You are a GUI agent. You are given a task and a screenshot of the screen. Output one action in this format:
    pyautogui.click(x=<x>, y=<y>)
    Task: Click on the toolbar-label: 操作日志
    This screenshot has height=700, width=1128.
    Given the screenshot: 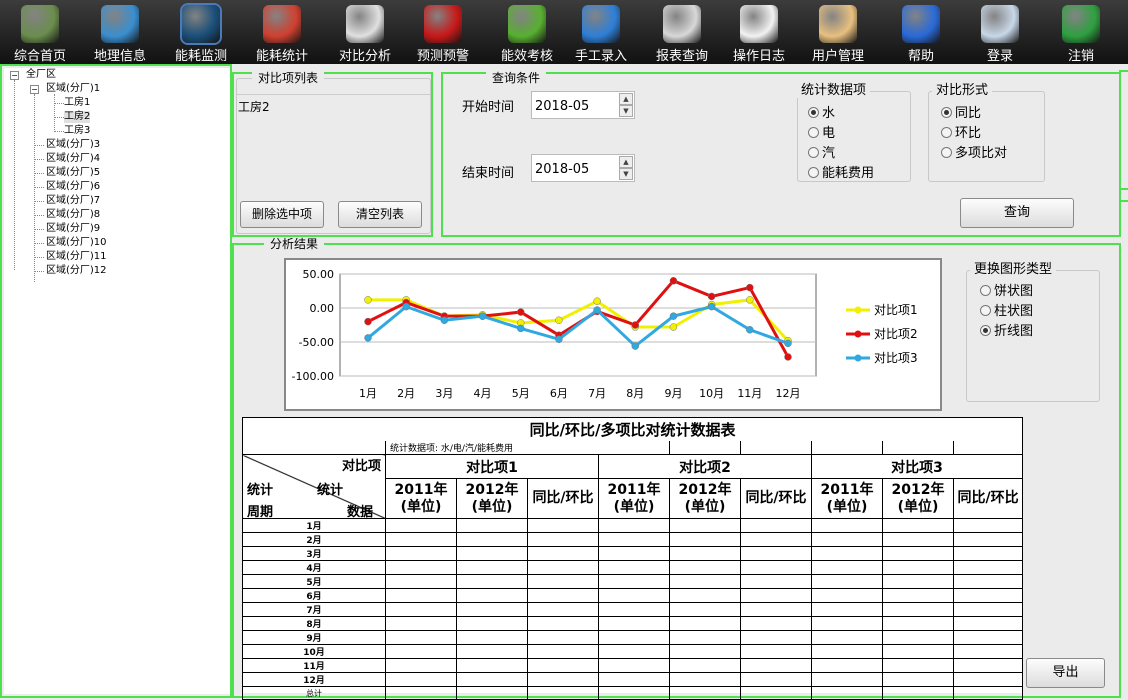 What is the action you would take?
    pyautogui.click(x=758, y=56)
    